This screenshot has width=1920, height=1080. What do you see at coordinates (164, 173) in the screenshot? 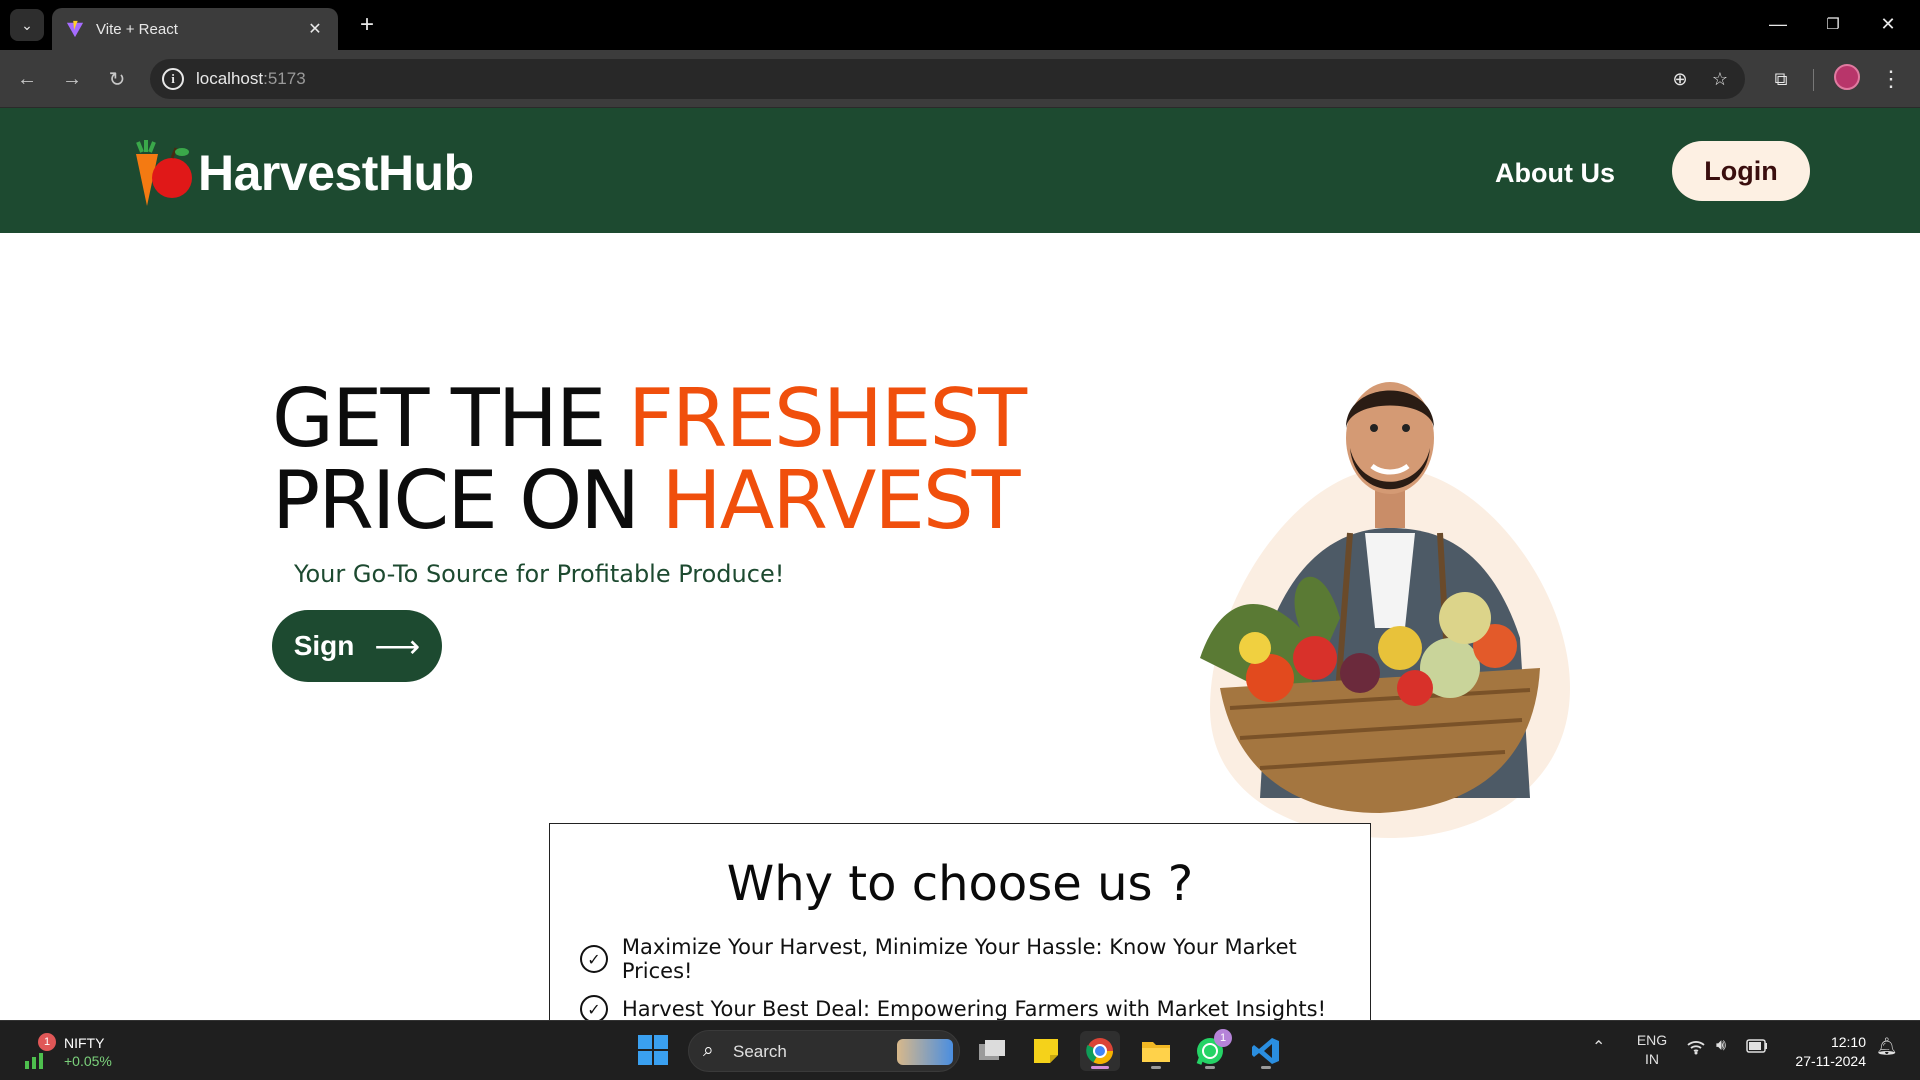
I see `carrot-apple-logo-icon` at bounding box center [164, 173].